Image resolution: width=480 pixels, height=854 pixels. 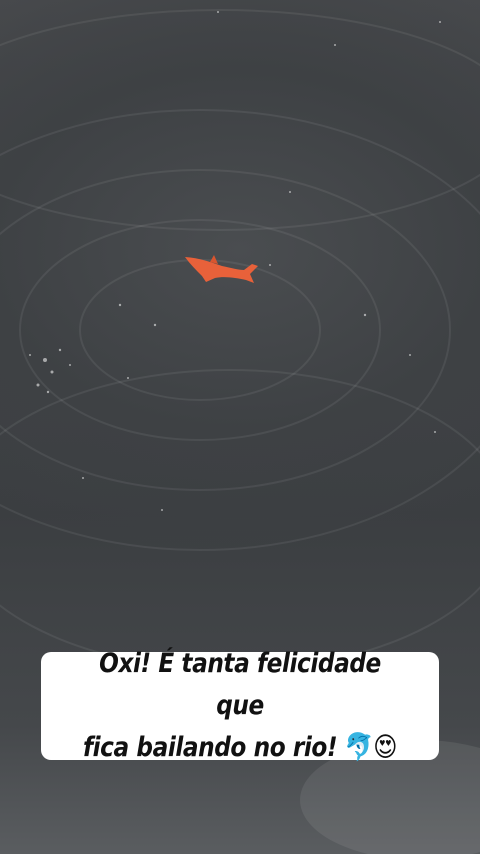 What do you see at coordinates (240, 684) in the screenshot?
I see `caption-line-1: Oxi! É tanta felicidade que` at bounding box center [240, 684].